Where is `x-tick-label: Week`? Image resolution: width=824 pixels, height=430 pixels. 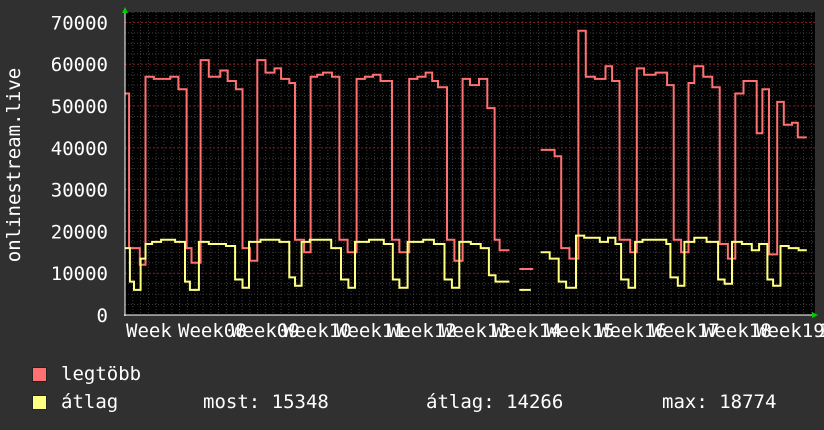
x-tick-label: Week is located at coordinates (149, 331).